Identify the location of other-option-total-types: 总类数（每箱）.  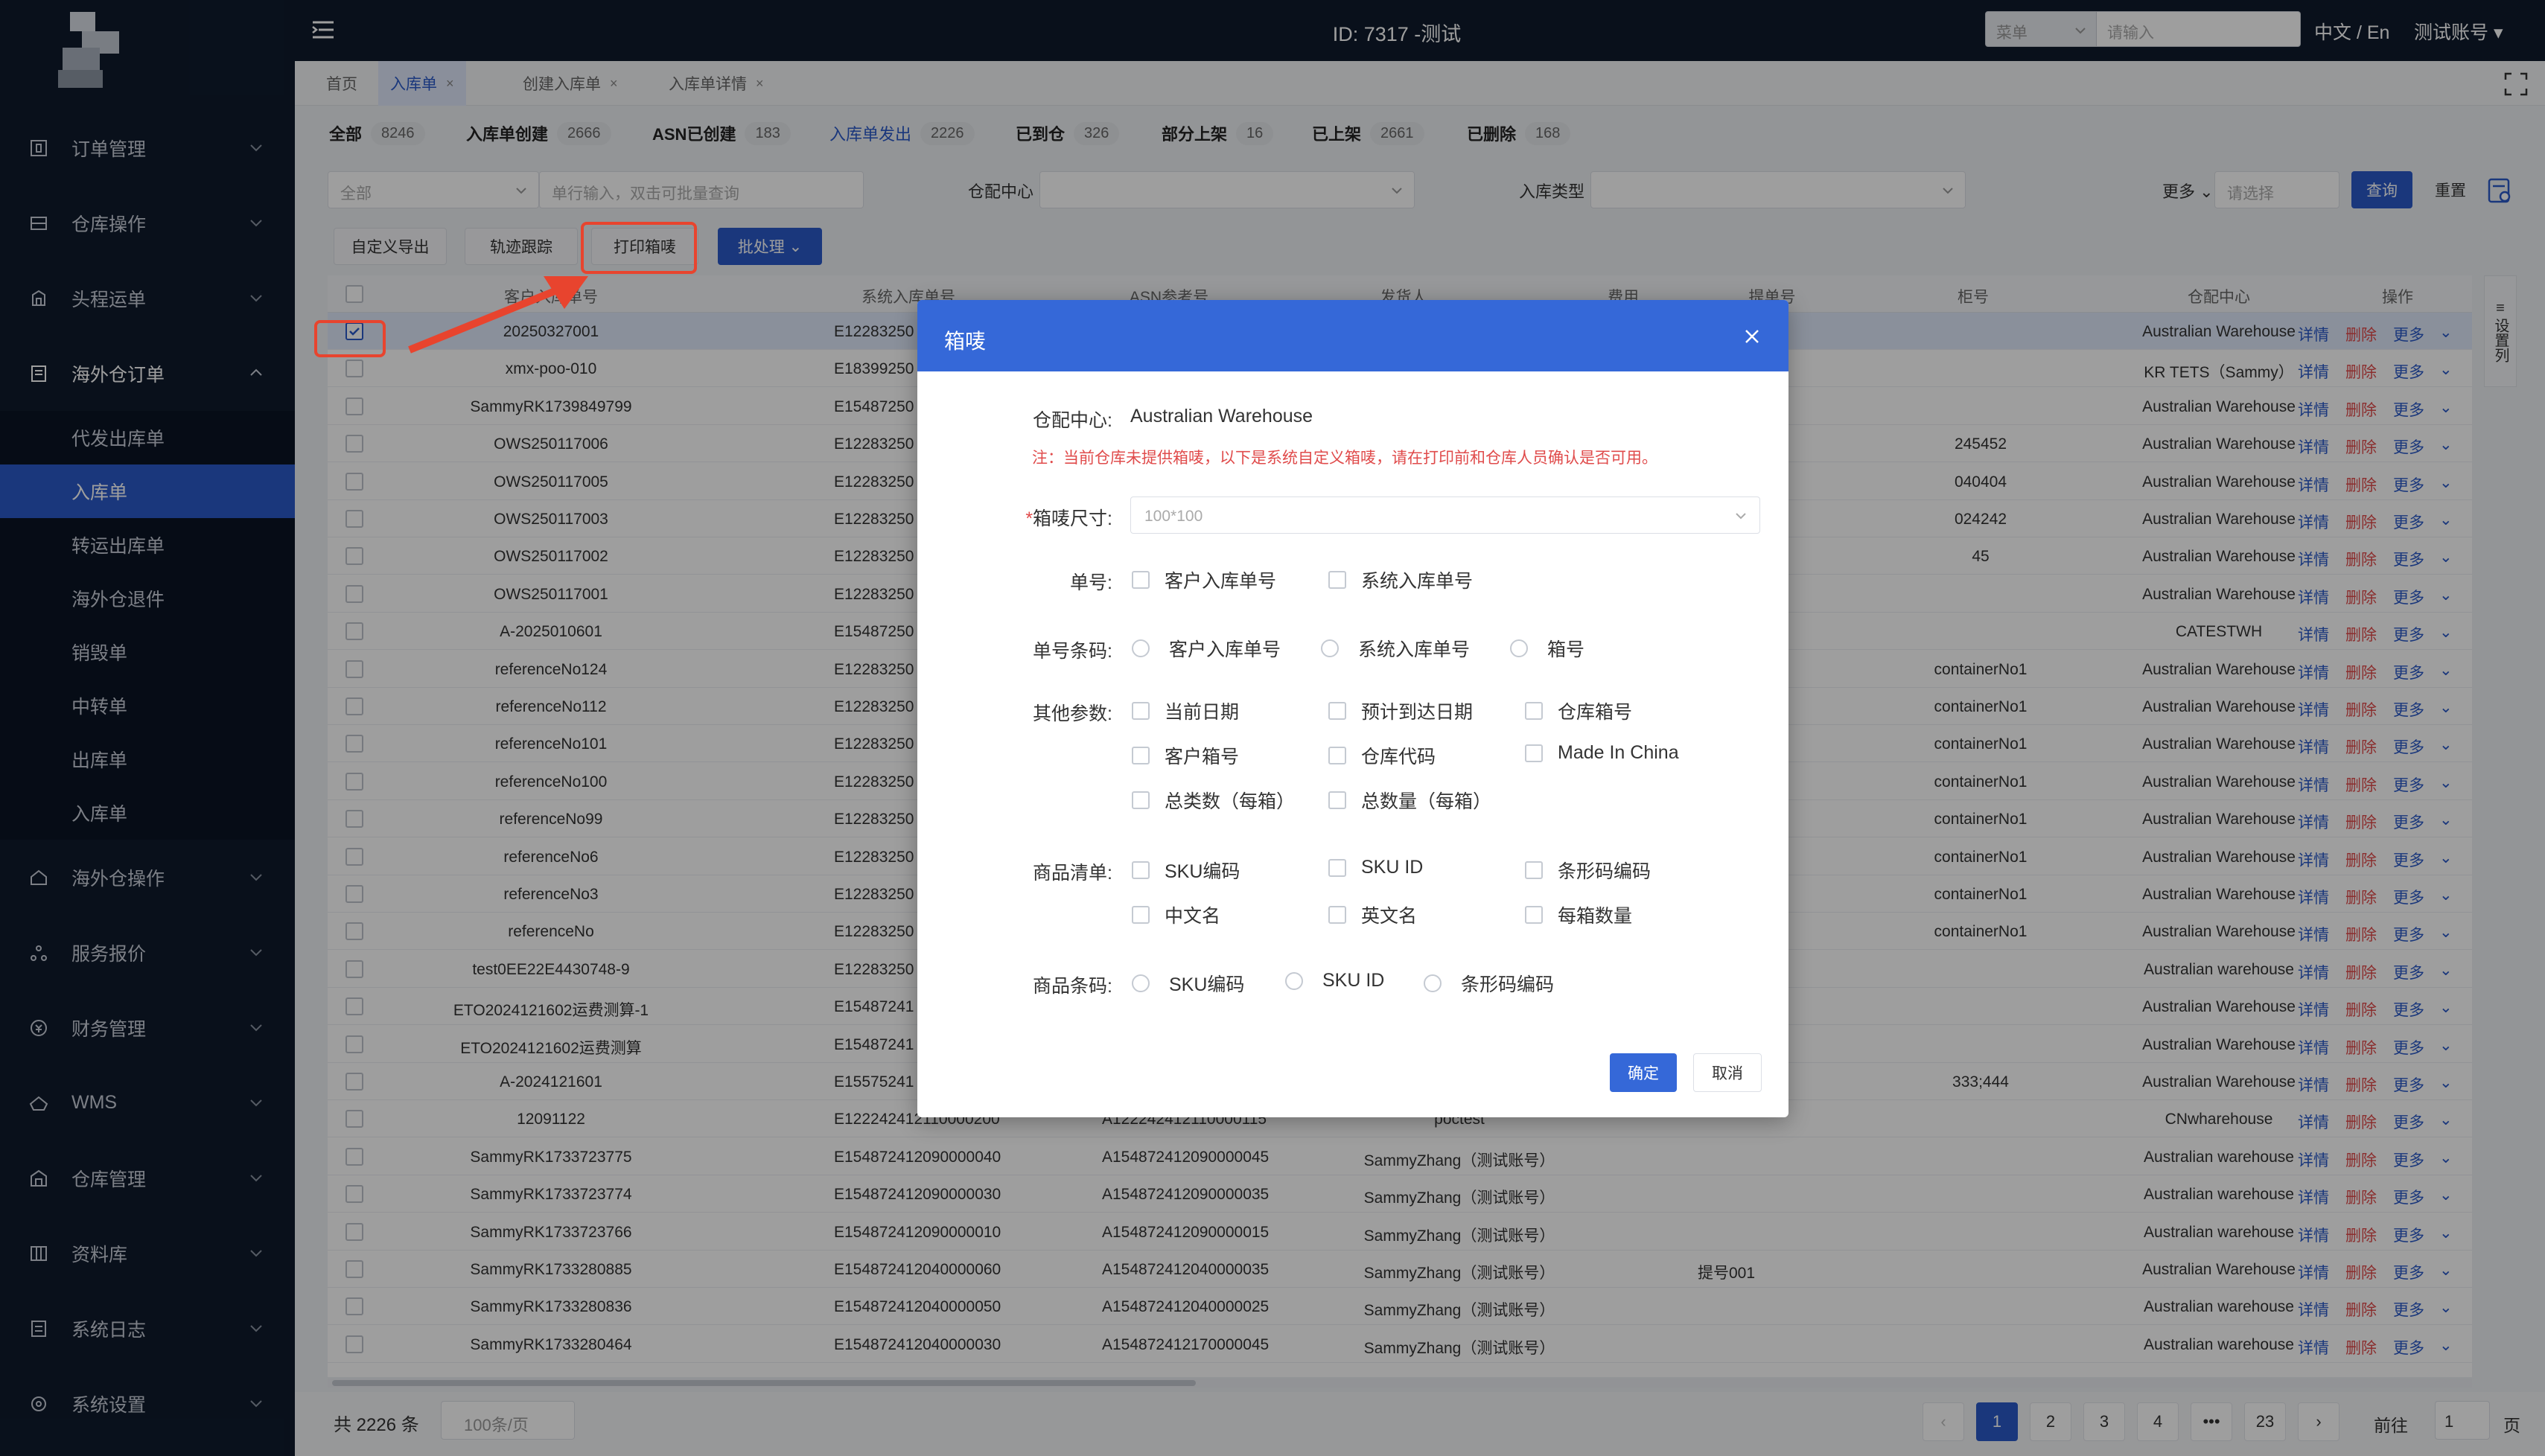
(1213, 800).